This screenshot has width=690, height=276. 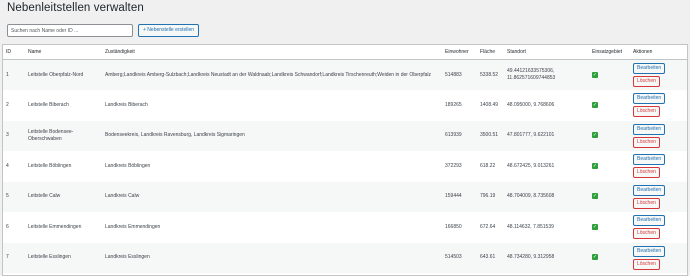 What do you see at coordinates (459, 196) in the screenshot?
I see `cell-einwohner: 159444` at bounding box center [459, 196].